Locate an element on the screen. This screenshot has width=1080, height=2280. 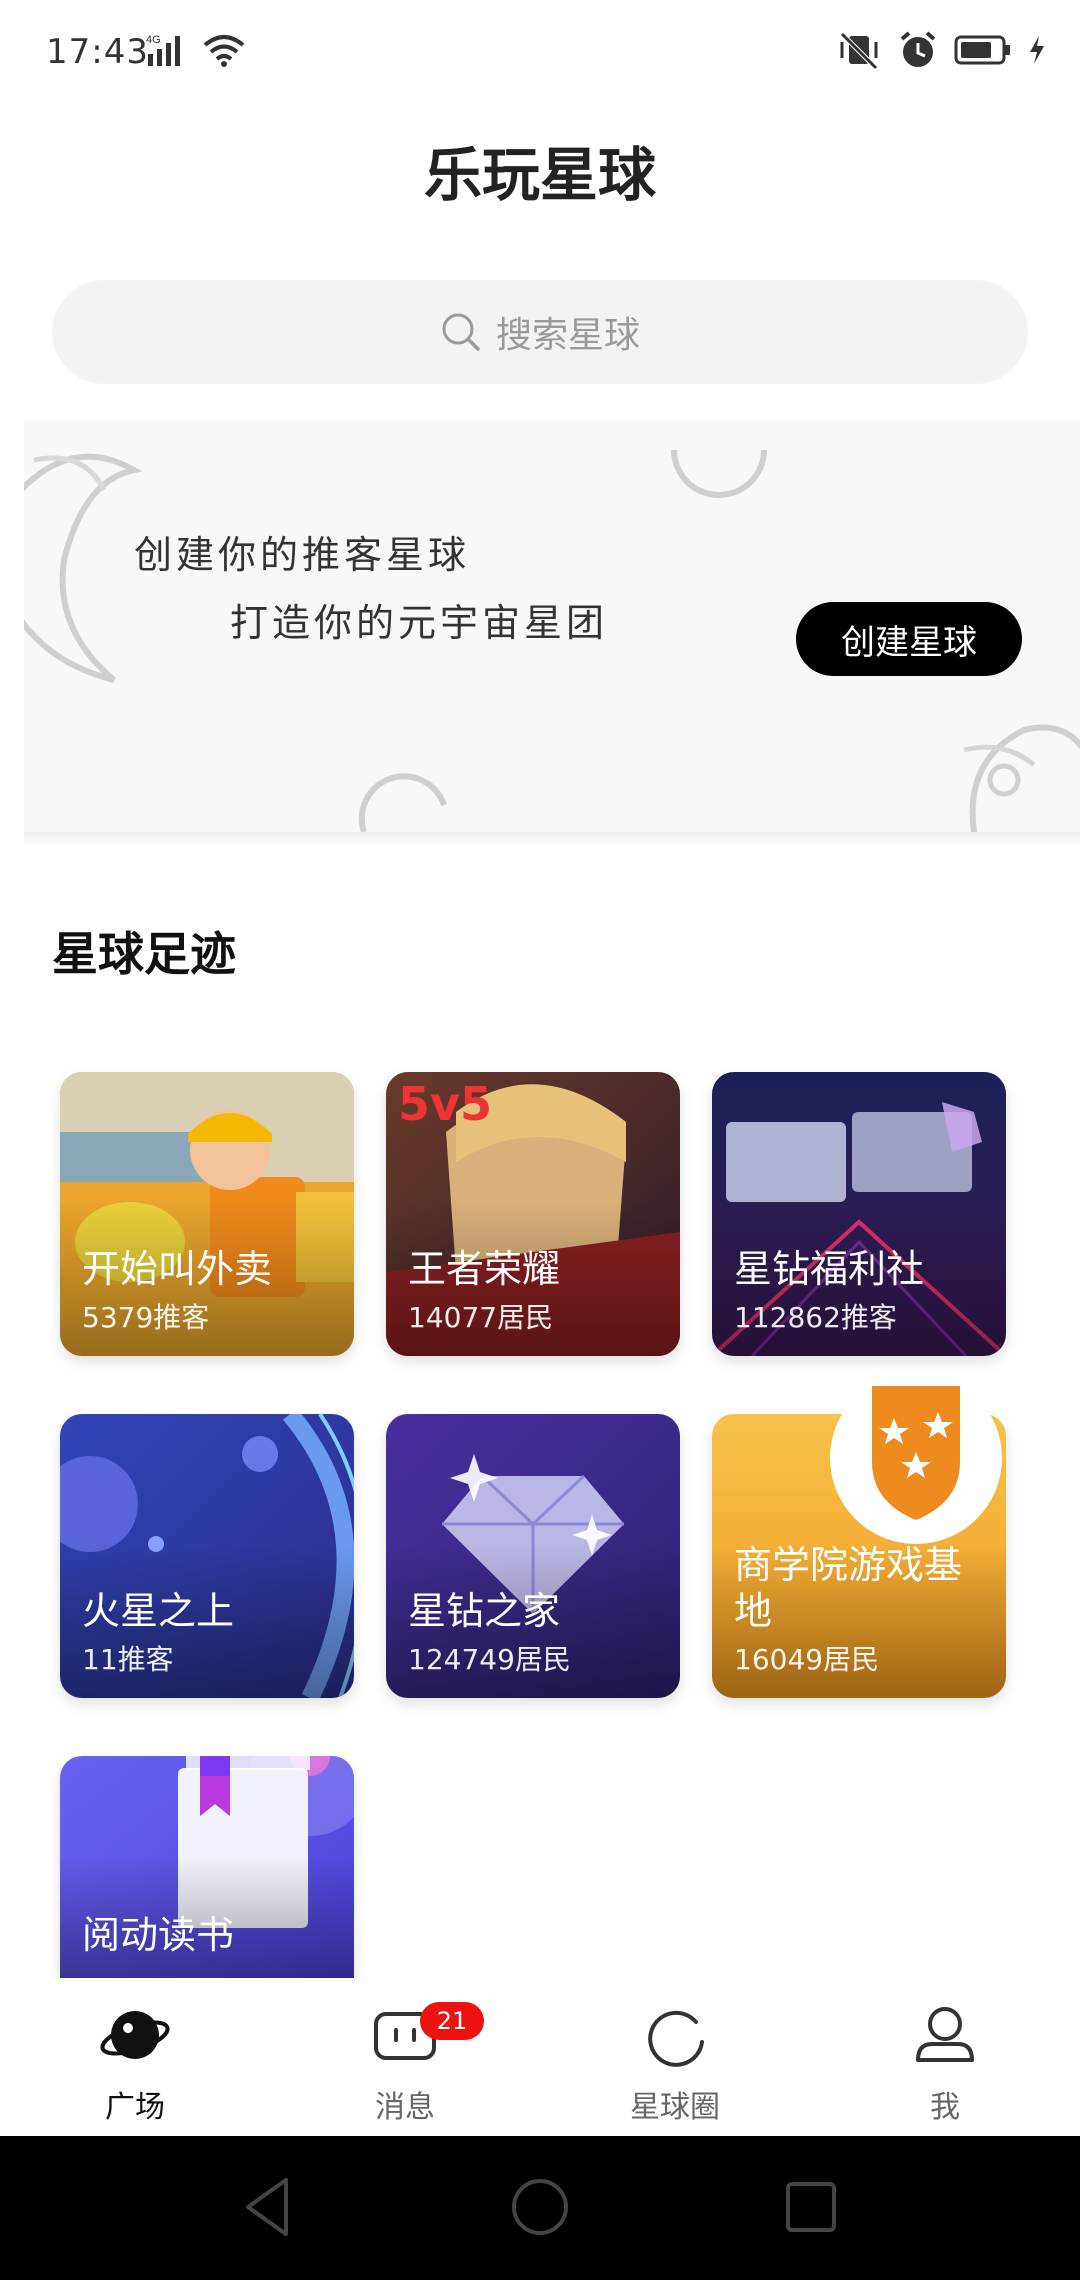
planet-card: 火星之上 11推客 is located at coordinates (207, 1556).